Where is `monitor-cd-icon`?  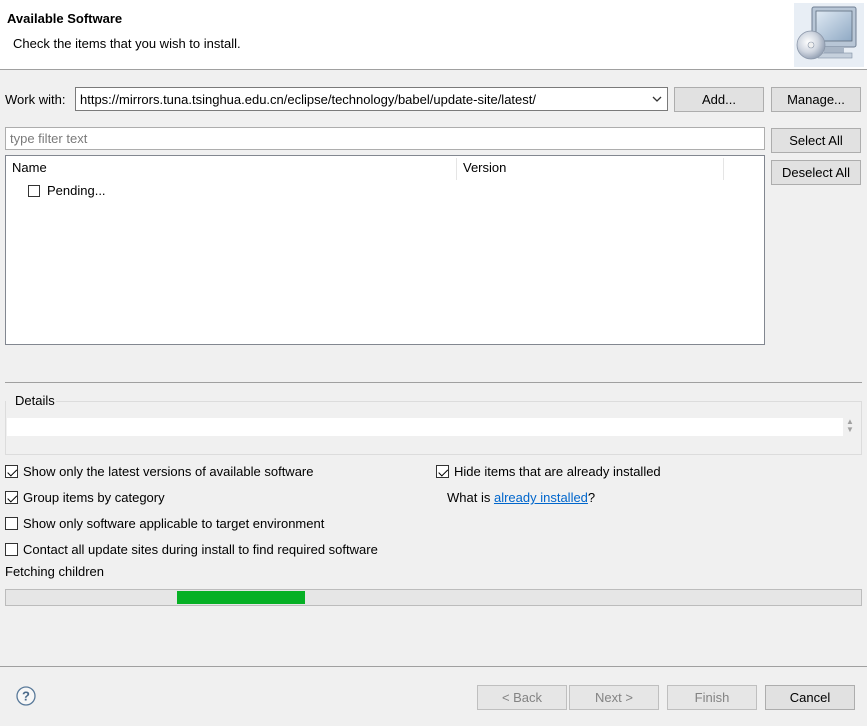
monitor-cd-icon is located at coordinates (829, 35).